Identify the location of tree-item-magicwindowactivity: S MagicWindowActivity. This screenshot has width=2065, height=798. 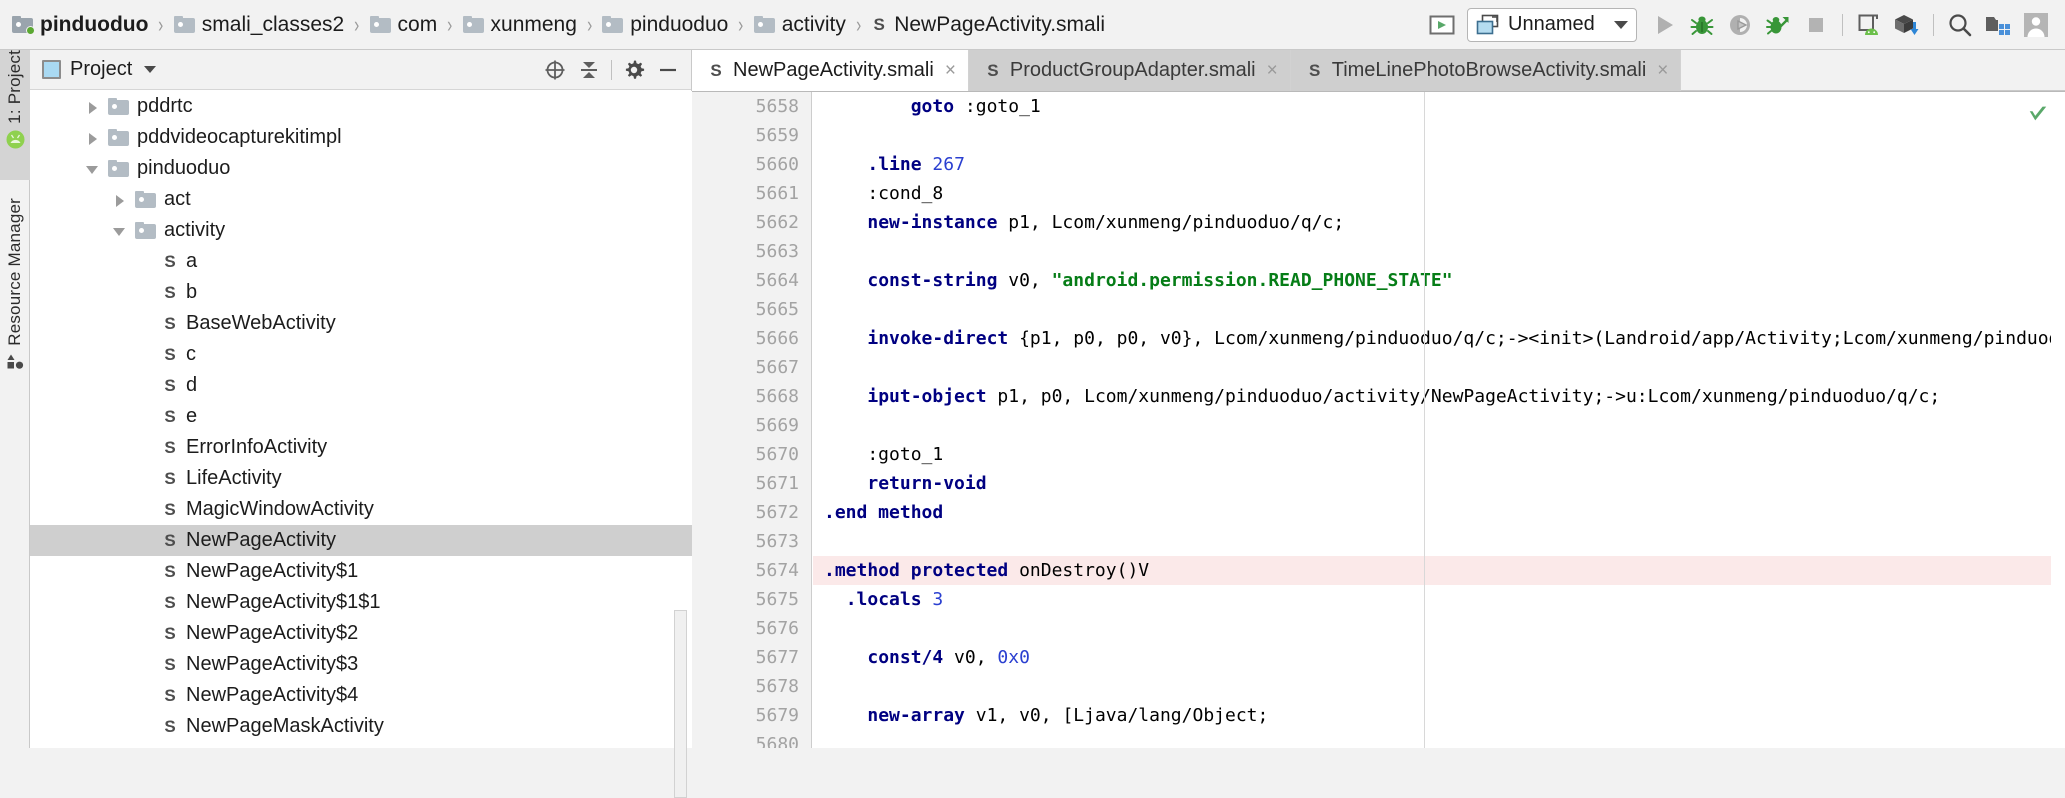
(361, 509).